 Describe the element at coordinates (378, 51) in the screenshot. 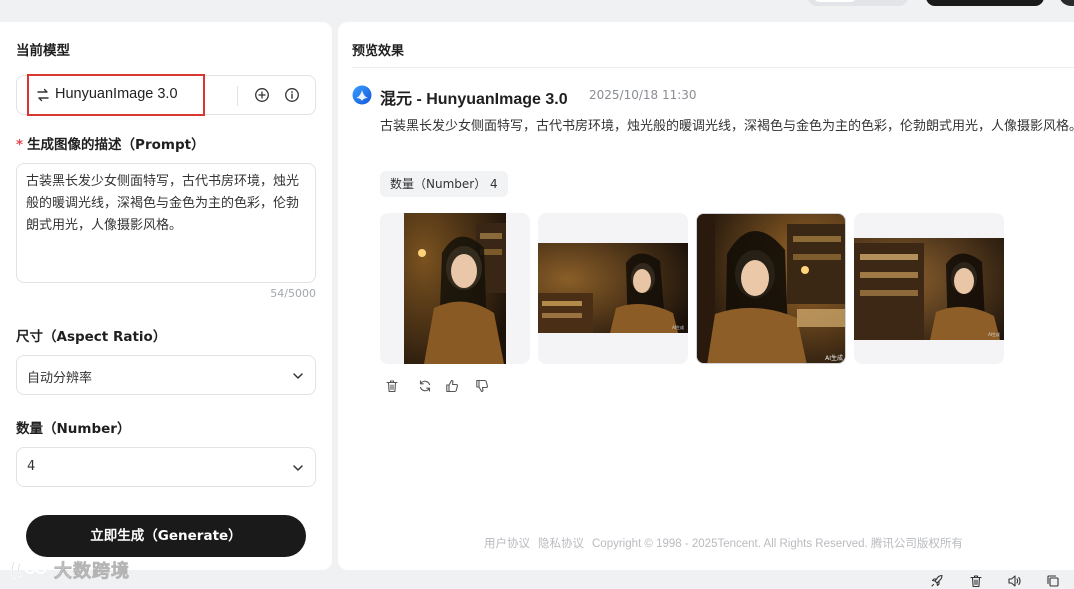

I see `preview-title: 预览效果` at that location.